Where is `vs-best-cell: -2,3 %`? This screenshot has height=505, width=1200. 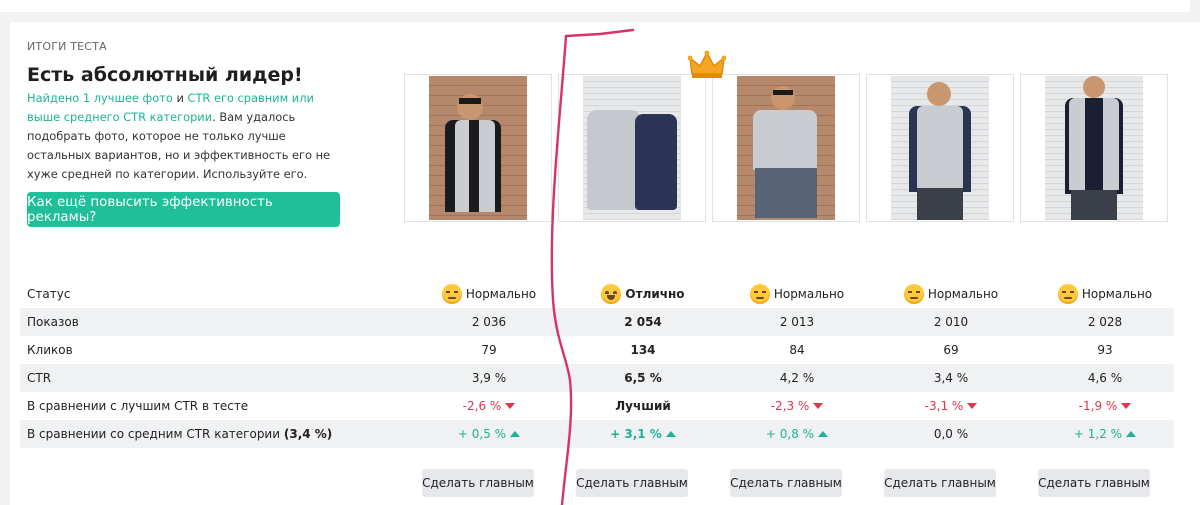
vs-best-cell: -2,3 % is located at coordinates (797, 406).